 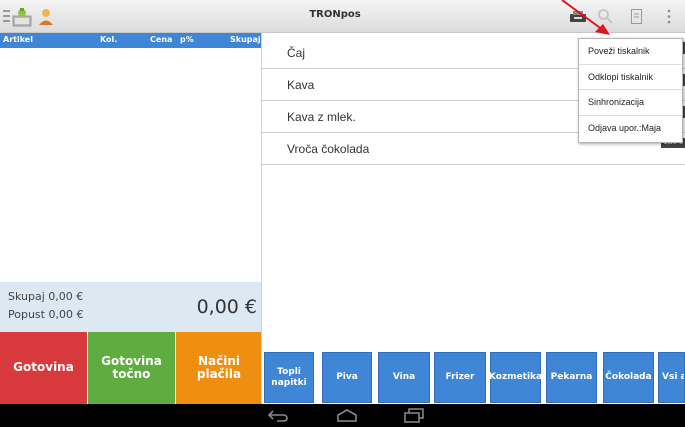 What do you see at coordinates (414, 415) in the screenshot?
I see `recent-apps-icon` at bounding box center [414, 415].